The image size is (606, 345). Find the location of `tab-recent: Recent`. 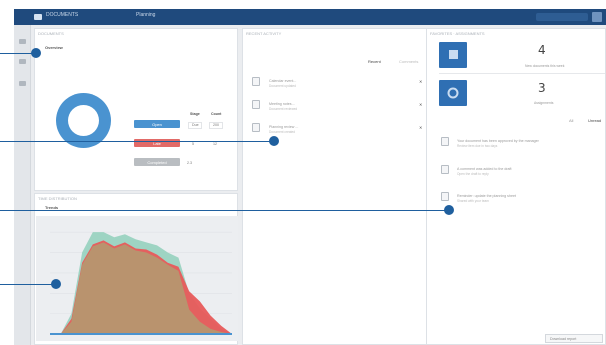

tab-recent: Recent is located at coordinates (374, 61).